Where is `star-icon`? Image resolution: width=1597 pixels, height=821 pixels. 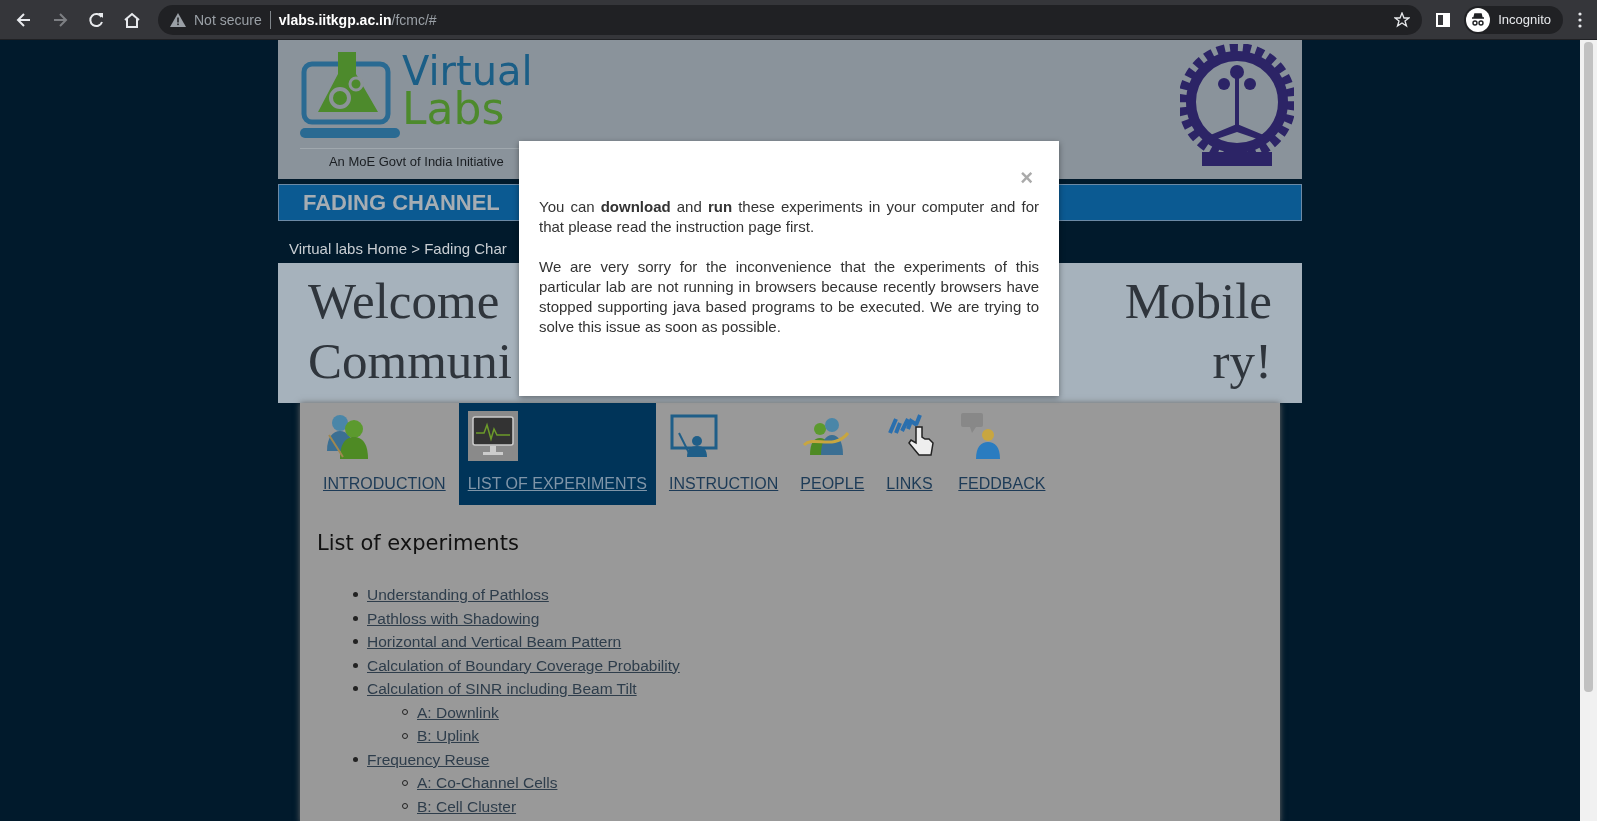 star-icon is located at coordinates (1402, 19).